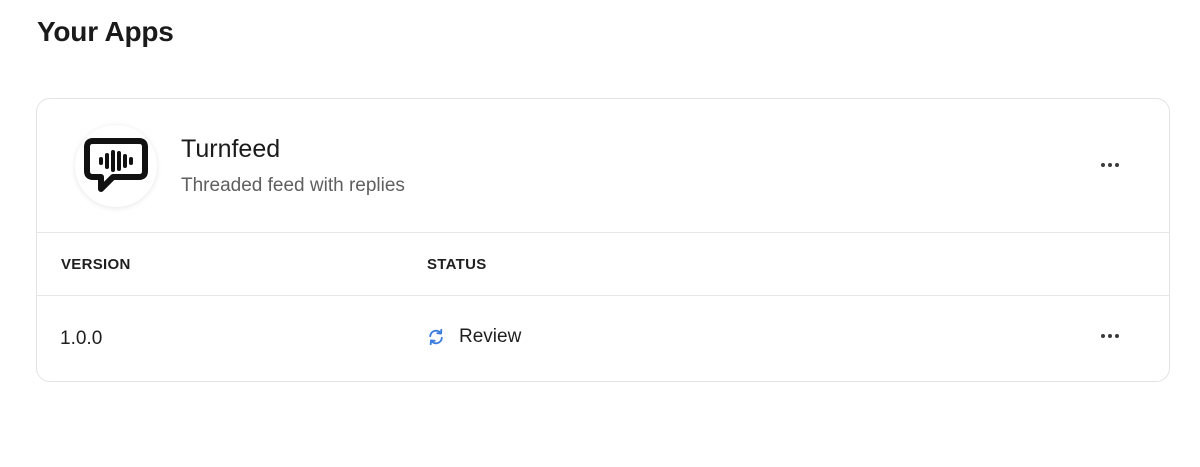  I want to click on refresh-icon, so click(436, 337).